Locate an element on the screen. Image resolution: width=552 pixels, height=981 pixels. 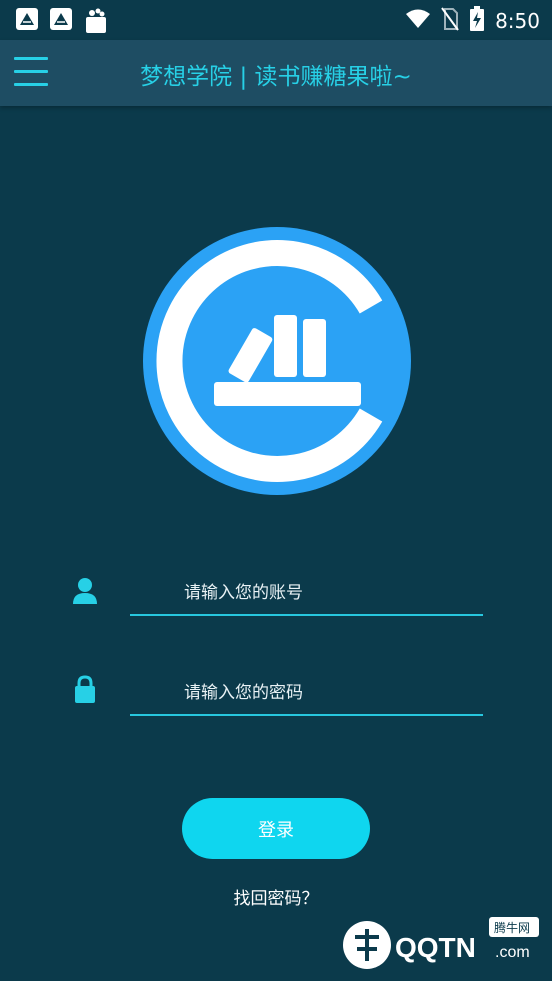
user-icon is located at coordinates (85, 591).